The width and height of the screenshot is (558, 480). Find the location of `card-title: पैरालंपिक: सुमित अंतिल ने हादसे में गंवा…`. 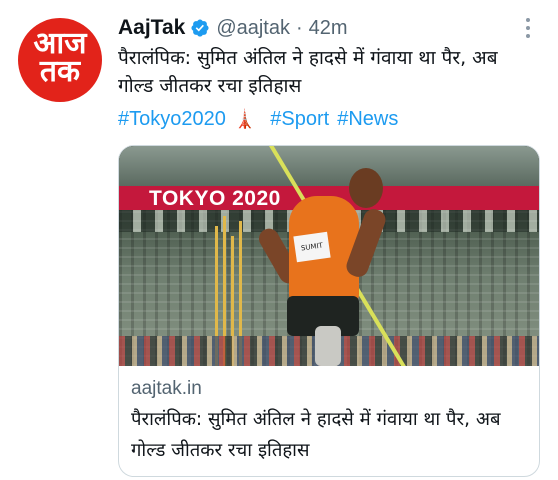

card-title: पैरालंपिक: सुमित अंतिल ने हादसे में गंवा… is located at coordinates (316, 435).